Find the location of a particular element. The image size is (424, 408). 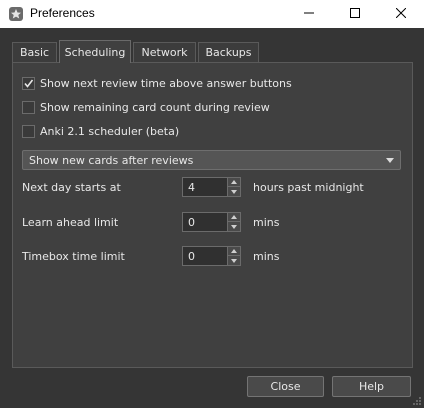

maximize-icon is located at coordinates (355, 14).